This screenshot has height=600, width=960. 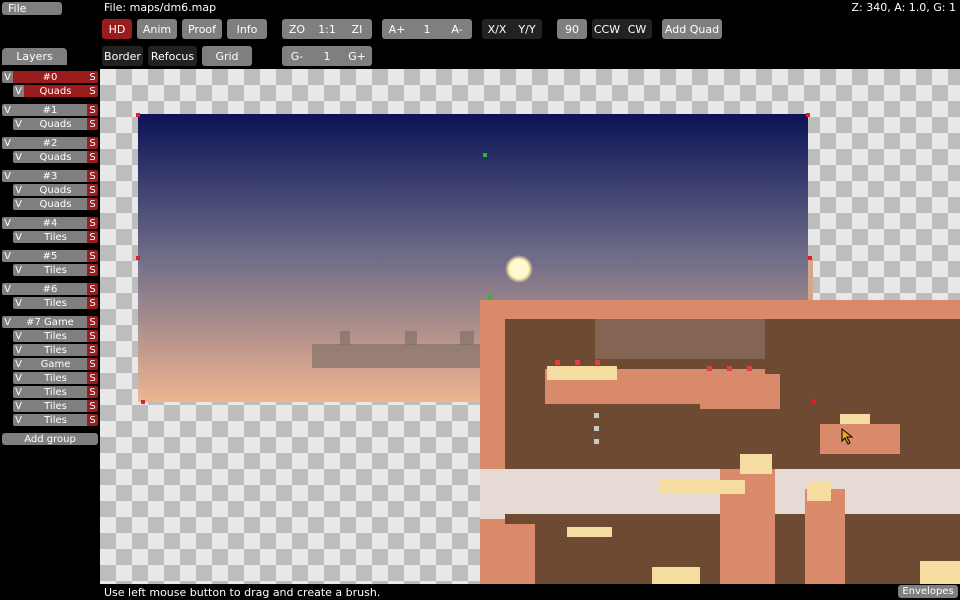 I want to click on border-button: Border, so click(x=122, y=56).